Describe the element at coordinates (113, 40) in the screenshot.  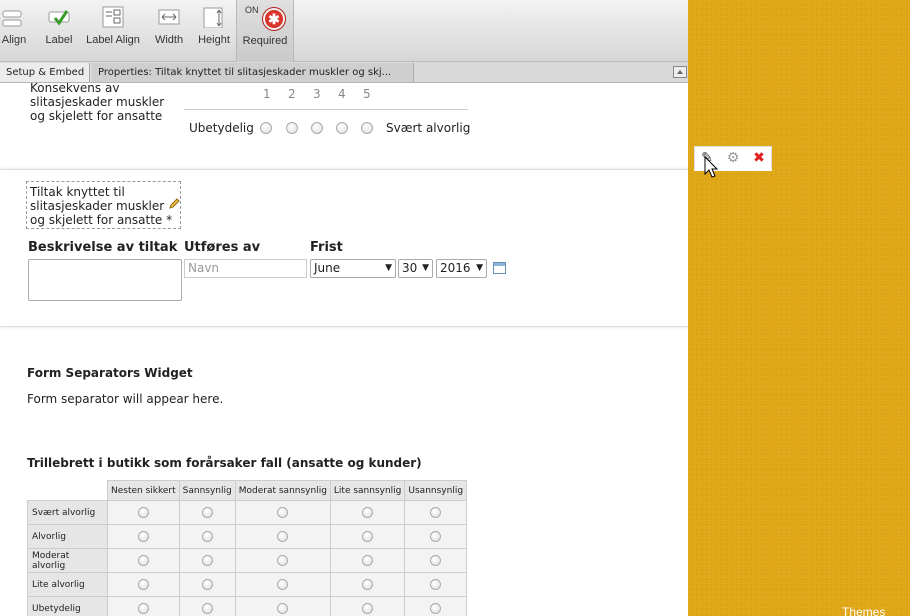
I see `label-align-tool-label: Label Align` at that location.